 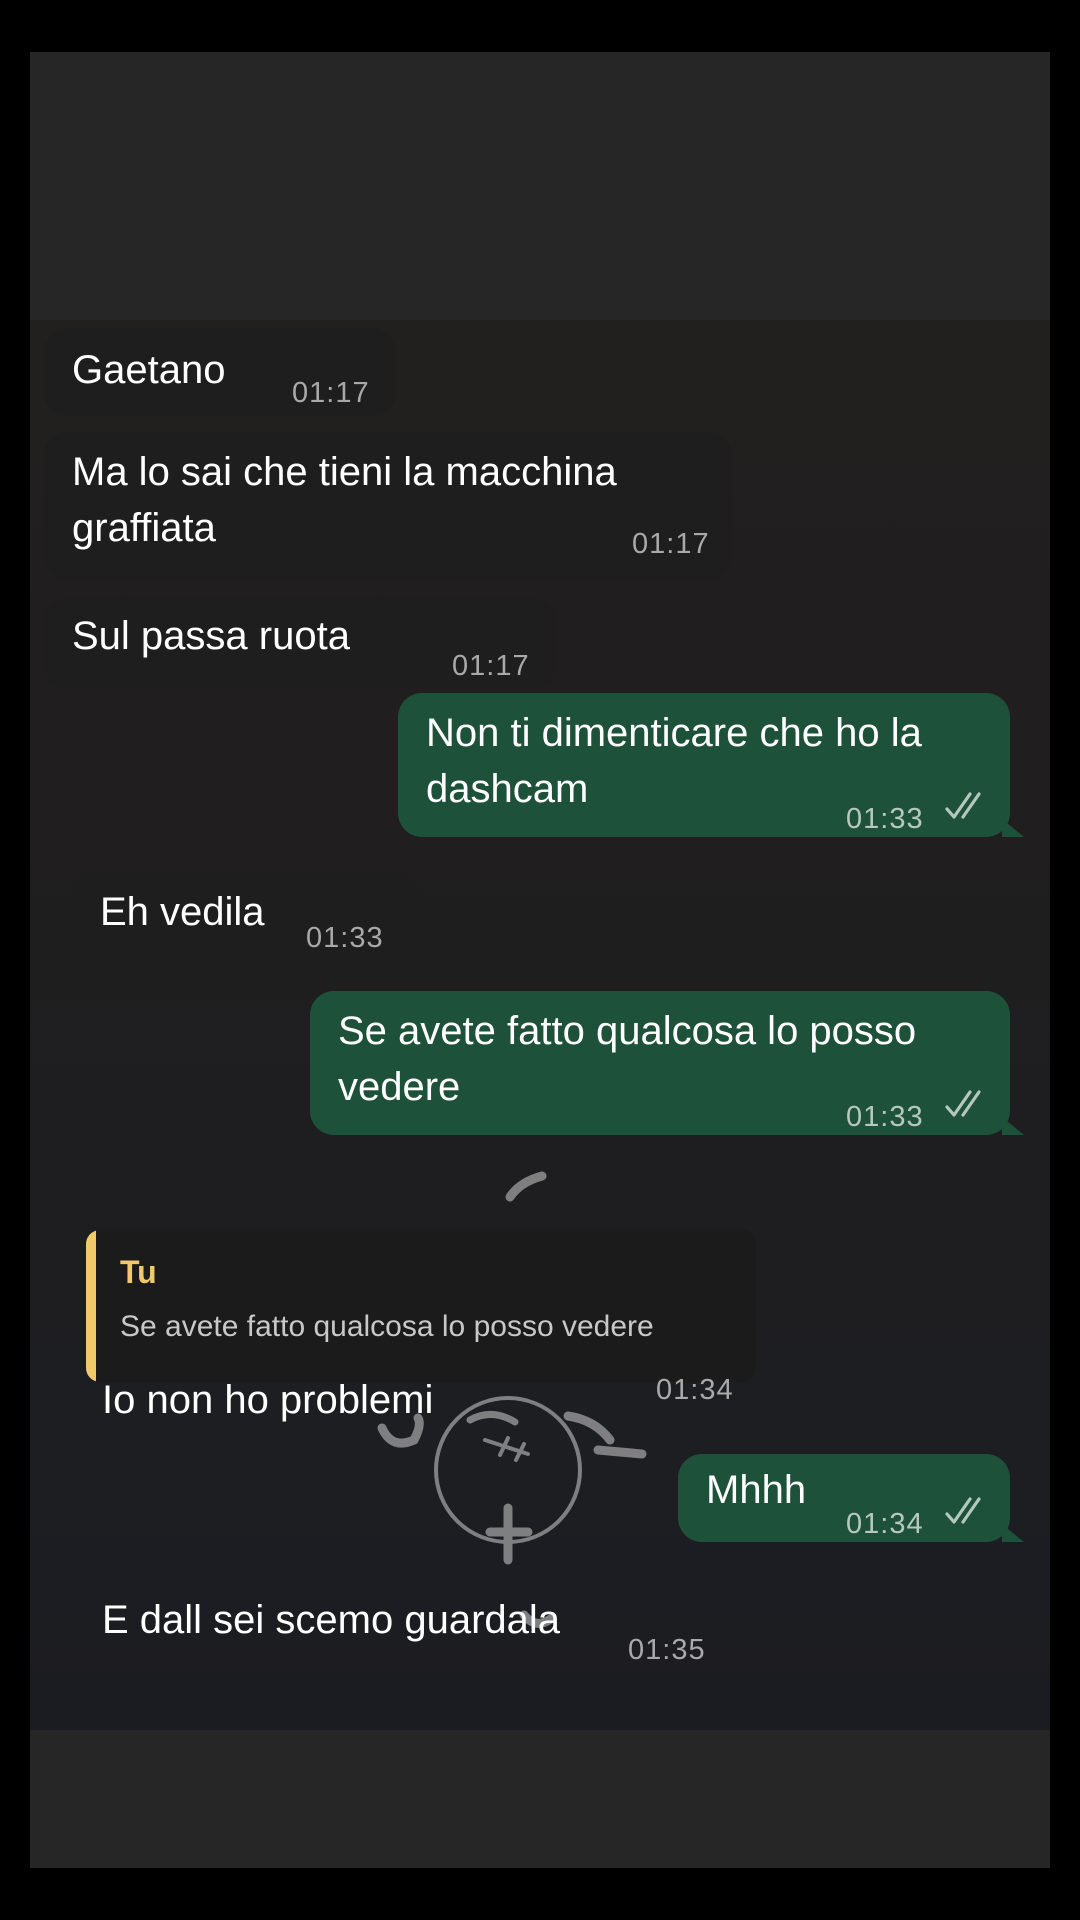 What do you see at coordinates (851, 1498) in the screenshot?
I see `message-bubble-outgoing: Mhhh 01:34` at bounding box center [851, 1498].